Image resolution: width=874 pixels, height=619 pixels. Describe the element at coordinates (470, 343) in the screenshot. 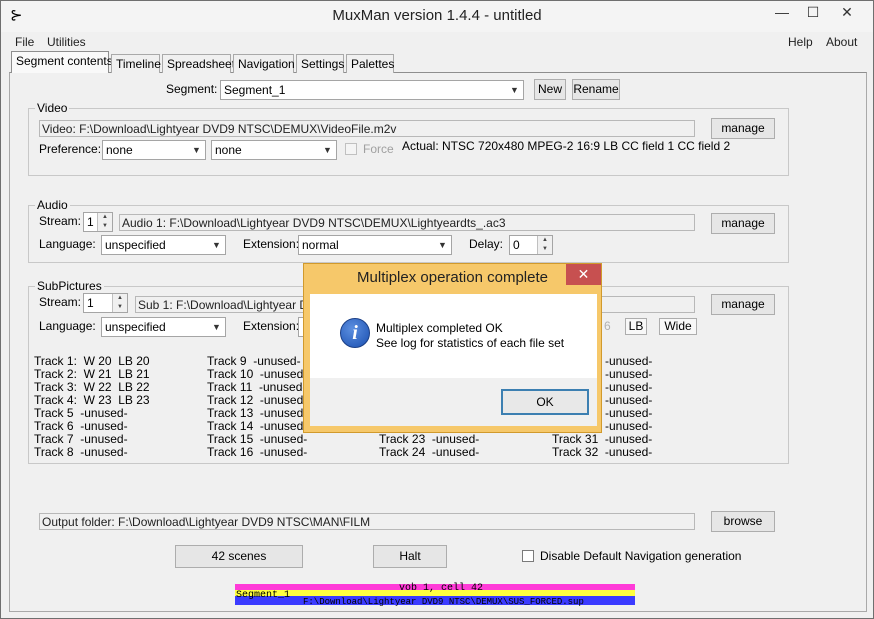

I see `dialog-message-line-2: See log for statistics of each file set` at that location.